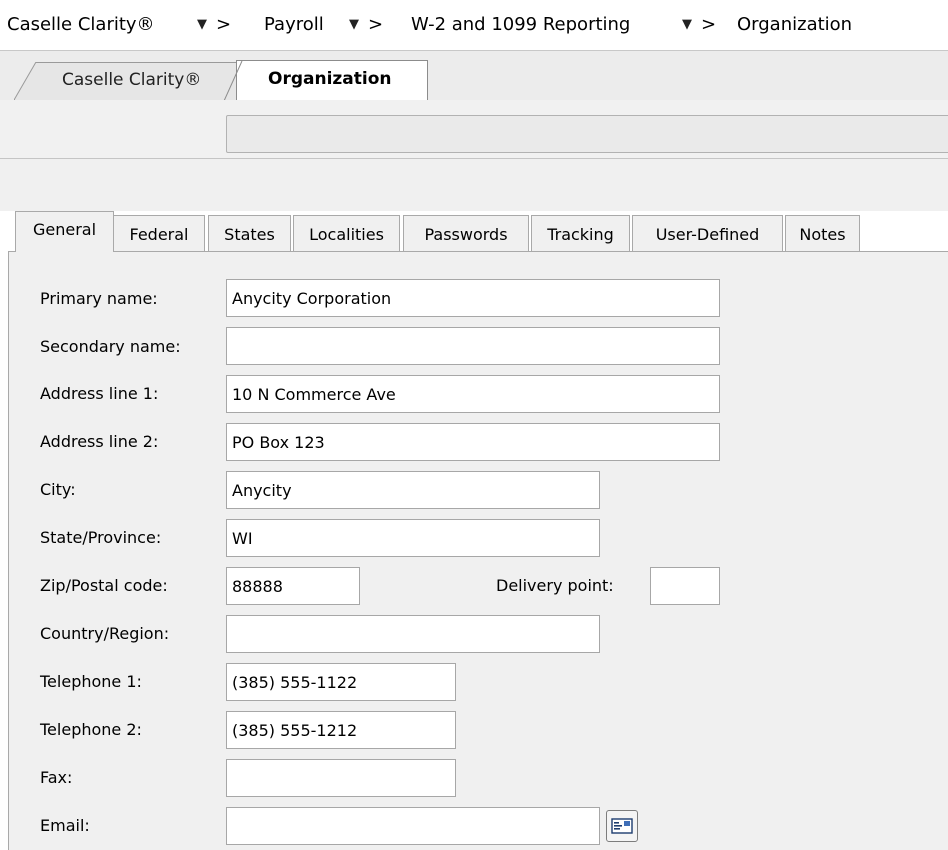 The image size is (948, 850). What do you see at coordinates (707, 233) in the screenshot?
I see `tab-user-defined: User-Defined` at bounding box center [707, 233].